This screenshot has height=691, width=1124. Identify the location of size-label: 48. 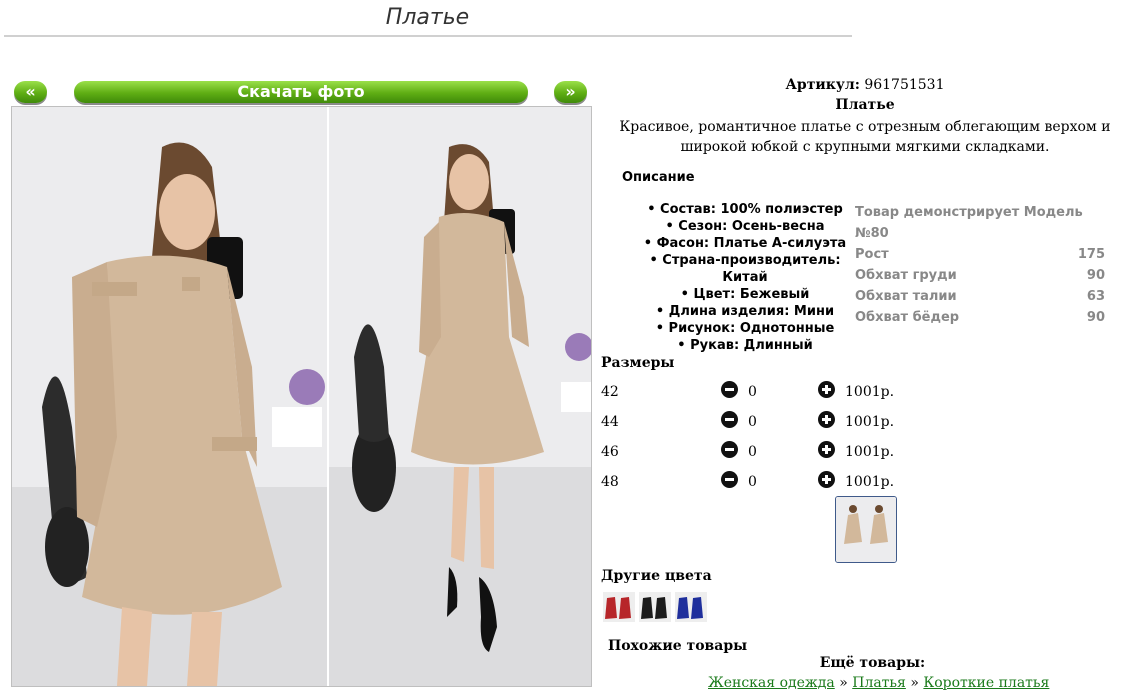
(610, 482).